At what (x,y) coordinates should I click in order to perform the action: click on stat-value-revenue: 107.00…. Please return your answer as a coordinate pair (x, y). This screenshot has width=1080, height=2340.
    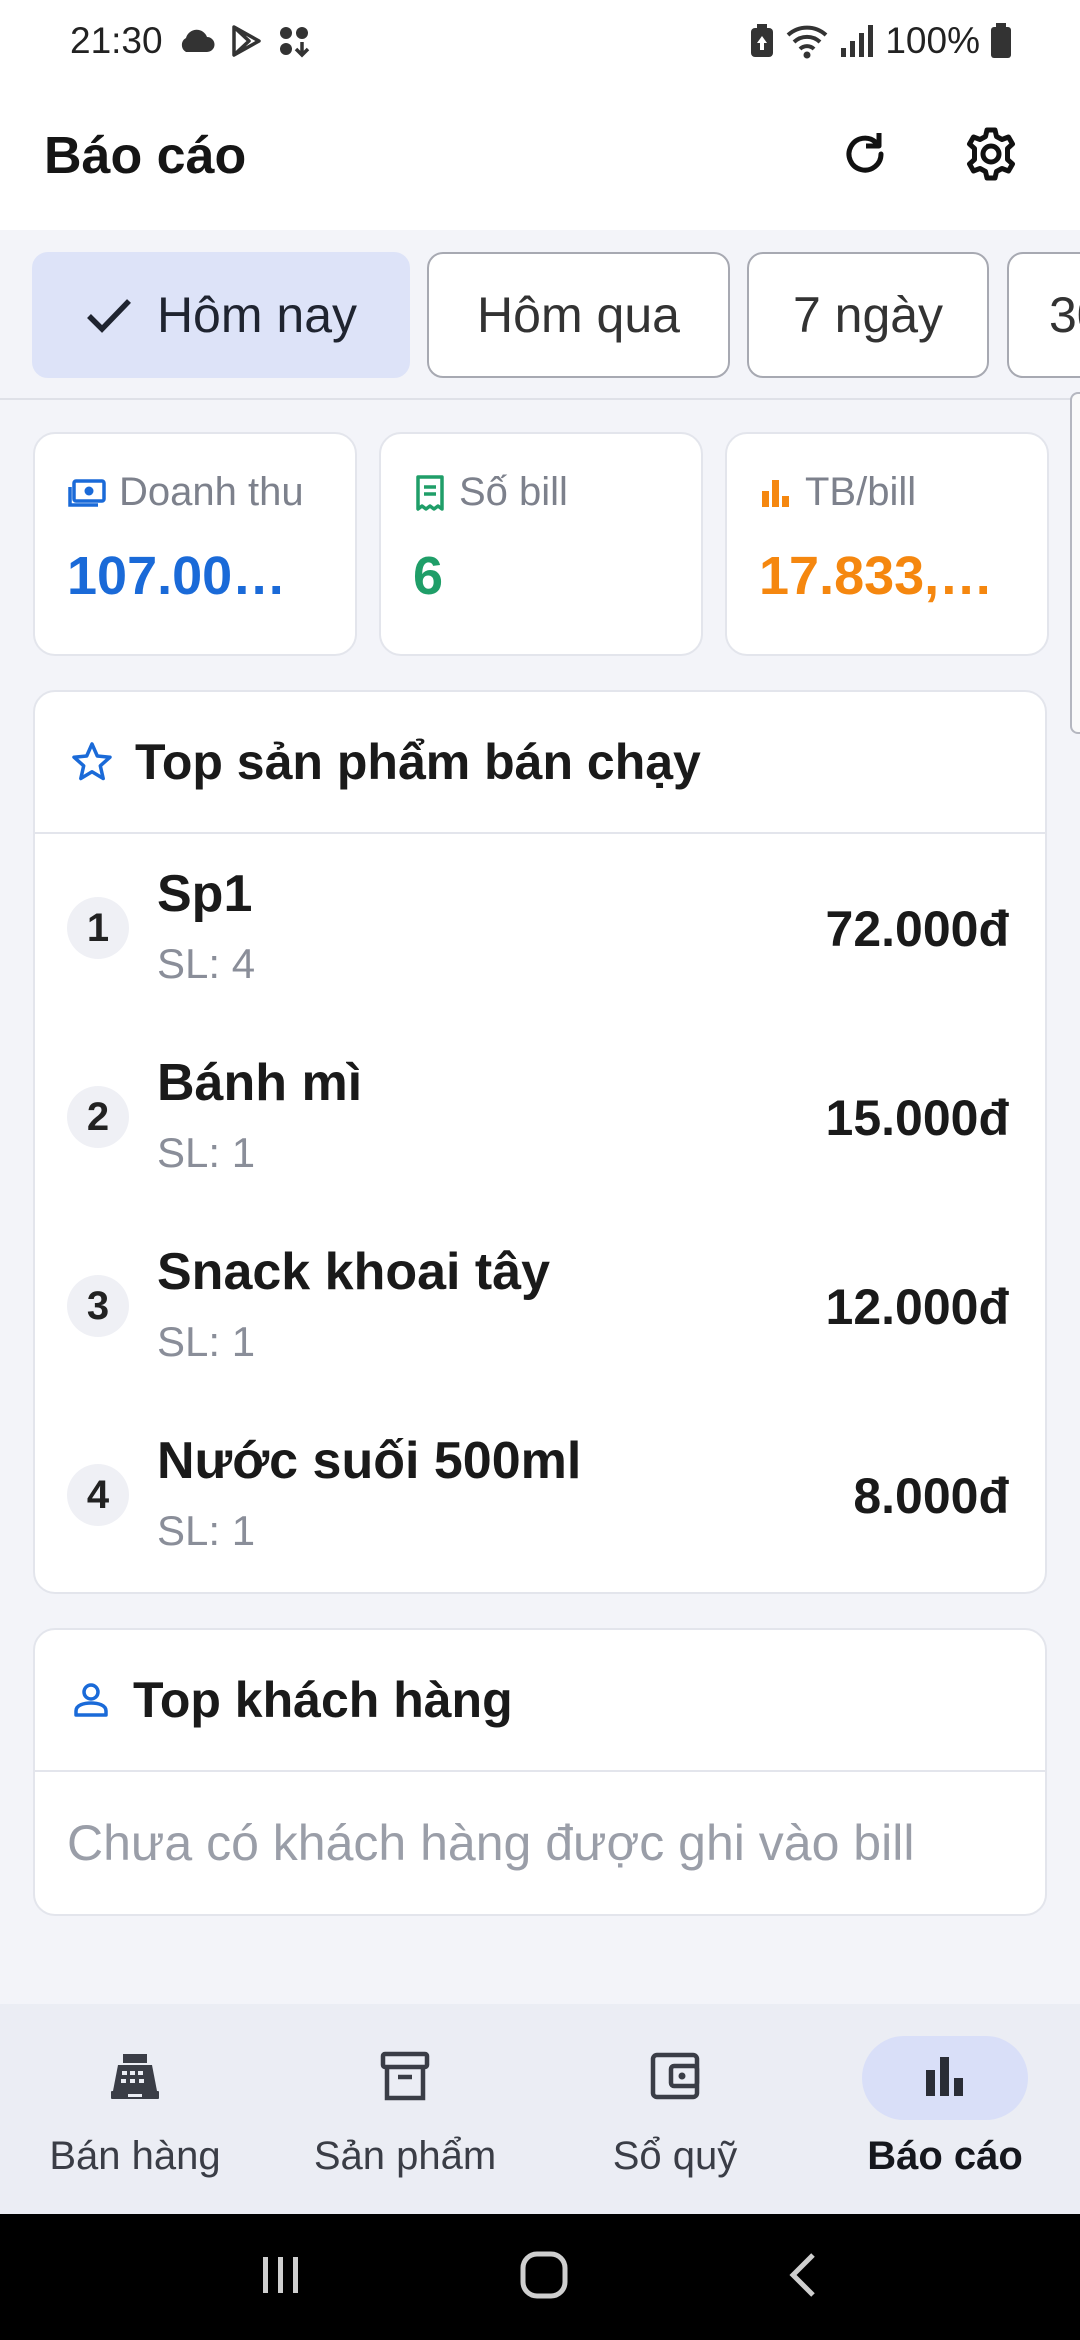
    Looking at the image, I should click on (177, 576).